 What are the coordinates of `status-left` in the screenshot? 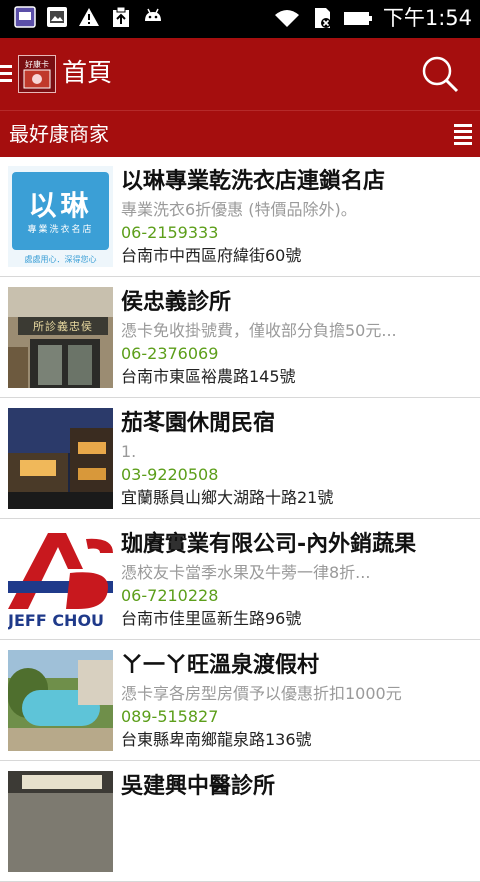 It's located at (89, 17).